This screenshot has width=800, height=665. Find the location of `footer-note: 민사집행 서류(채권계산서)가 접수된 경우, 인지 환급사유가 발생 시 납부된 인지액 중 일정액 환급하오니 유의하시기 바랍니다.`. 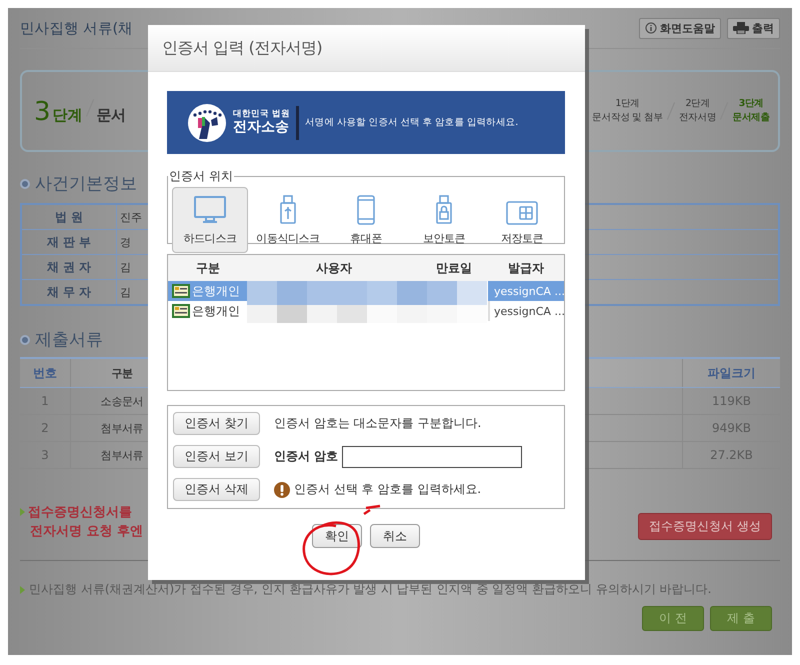

footer-note: 민사집행 서류(채권계산서)가 접수된 경우, 인지 환급사유가 발생 시 납부된 인지액 중 일정액 환급하오니 유의하시기 바랍니다. is located at coordinates (370, 589).